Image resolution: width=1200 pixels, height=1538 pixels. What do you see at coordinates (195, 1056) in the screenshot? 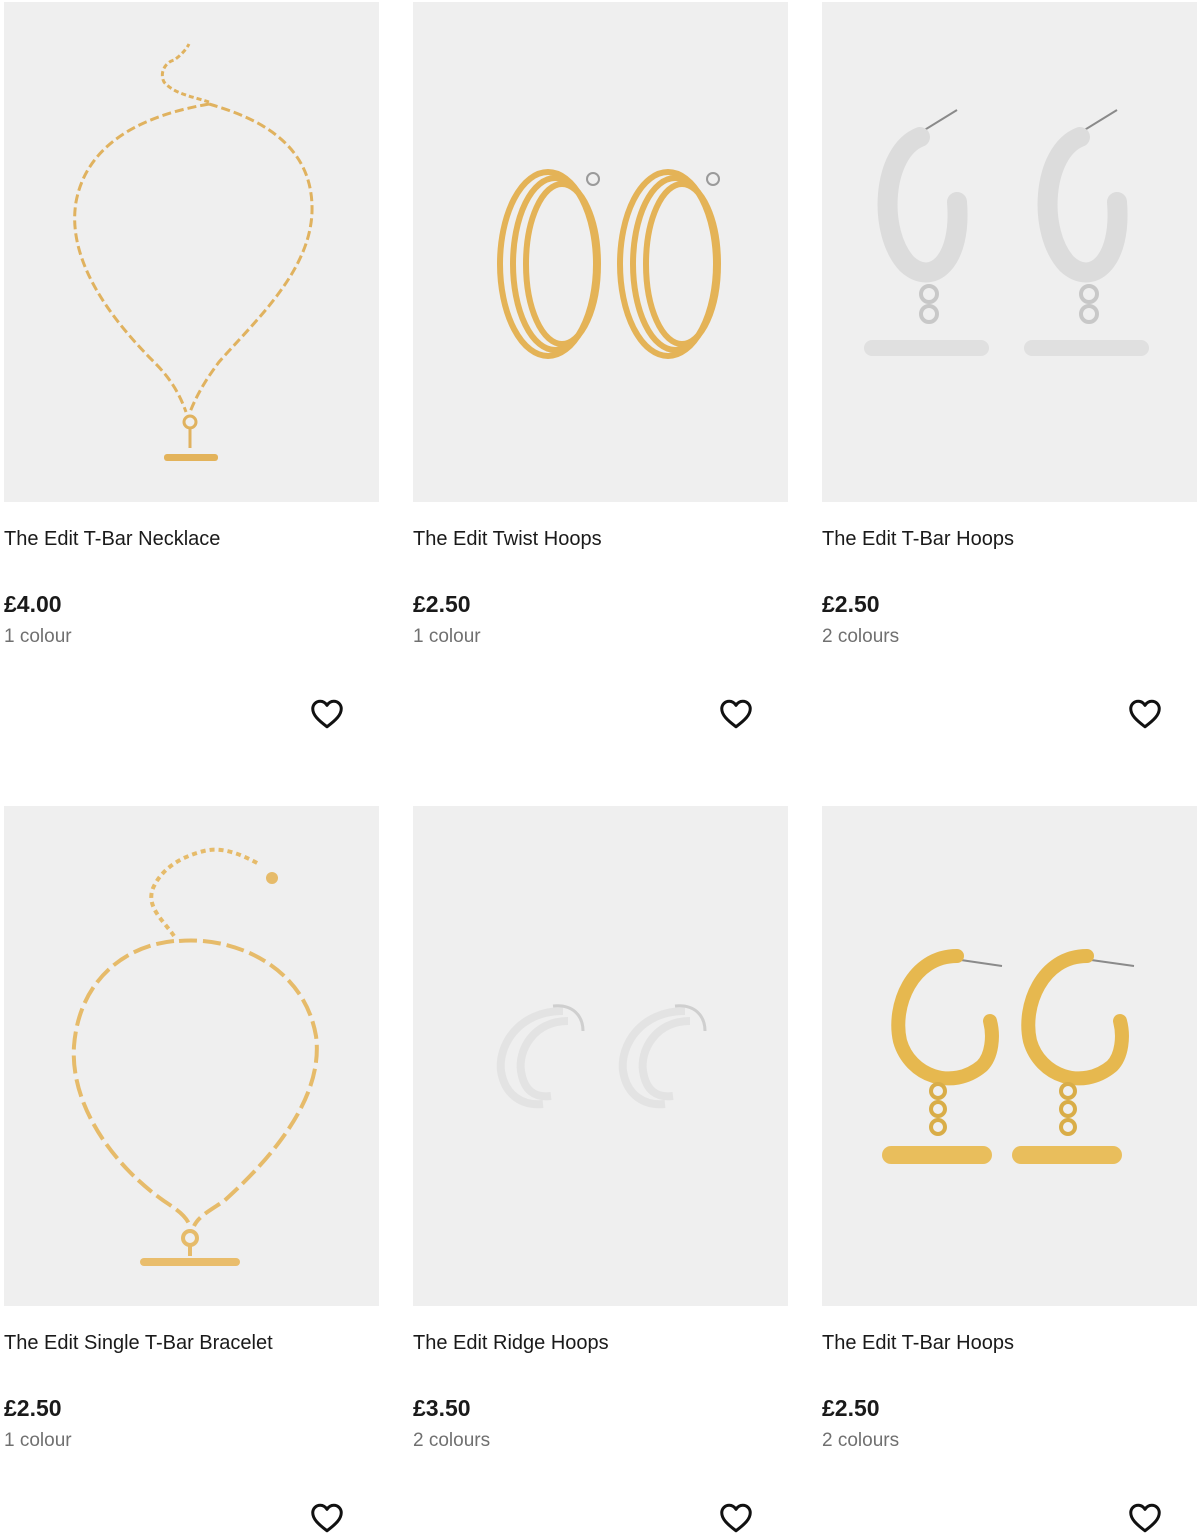
I see `gold-t-bar-bracelet-image` at bounding box center [195, 1056].